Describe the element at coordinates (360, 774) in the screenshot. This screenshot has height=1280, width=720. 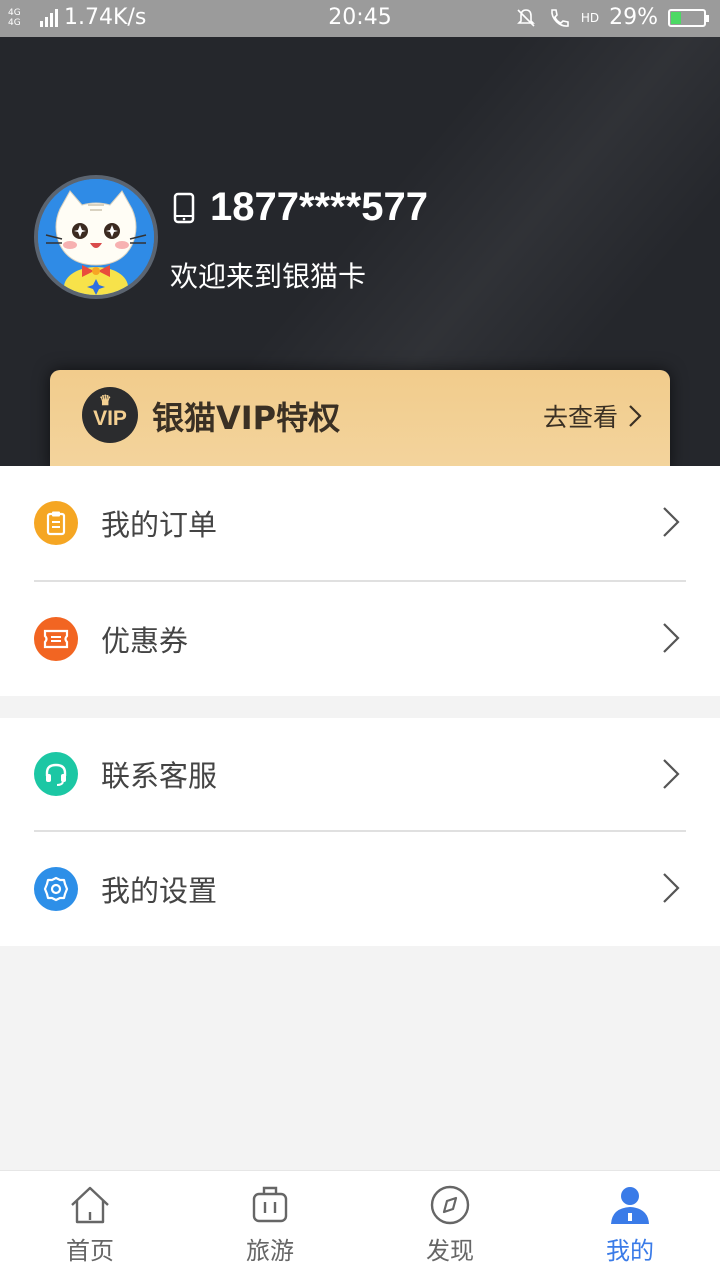
I see `menu-item-customer-service: 联系客服` at that location.